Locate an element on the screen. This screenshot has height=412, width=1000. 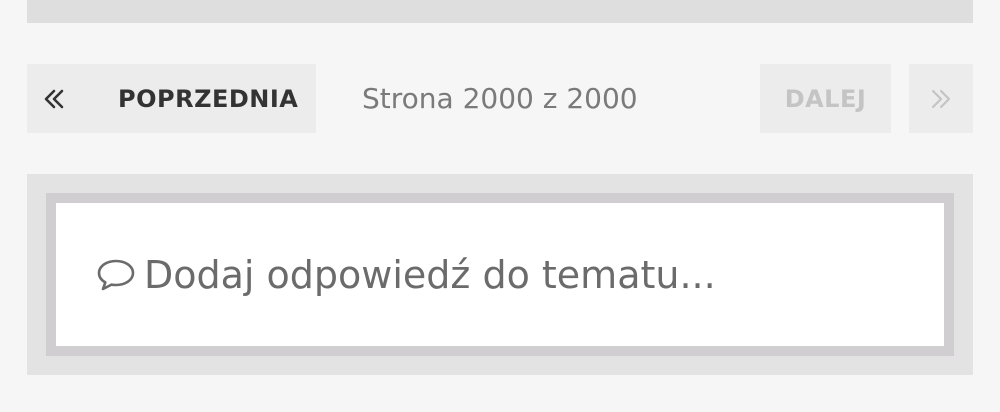
top-divider-bar is located at coordinates (500, 11).